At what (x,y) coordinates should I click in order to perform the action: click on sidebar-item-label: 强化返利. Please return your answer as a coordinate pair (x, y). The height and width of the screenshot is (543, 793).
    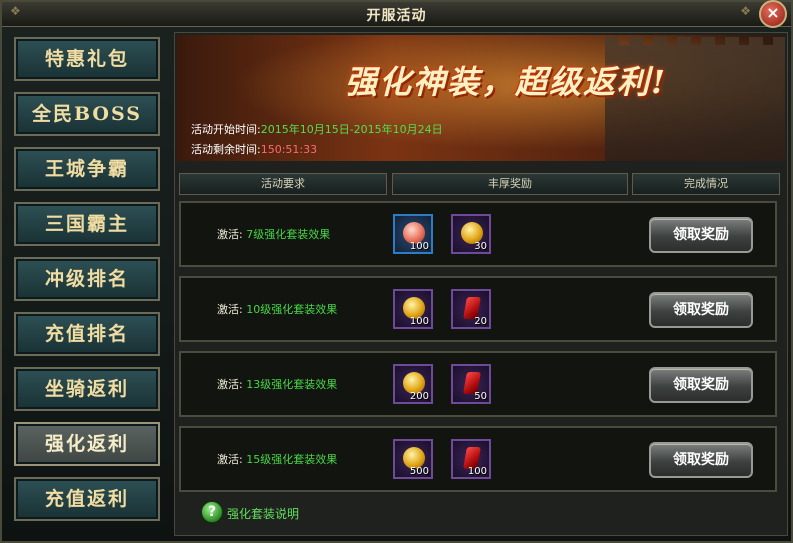
    Looking at the image, I should click on (86, 444).